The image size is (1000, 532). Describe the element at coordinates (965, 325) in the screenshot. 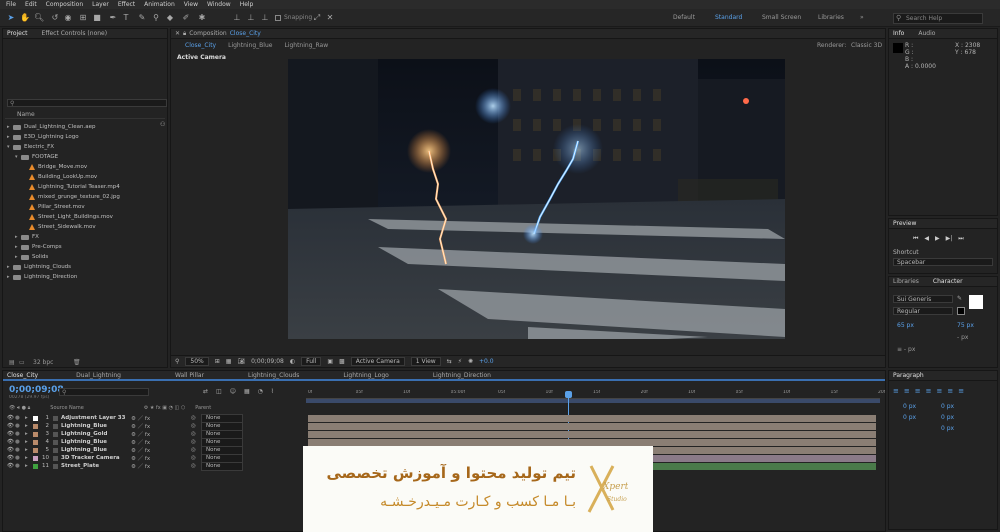

I see `leading-value: 75 px` at that location.